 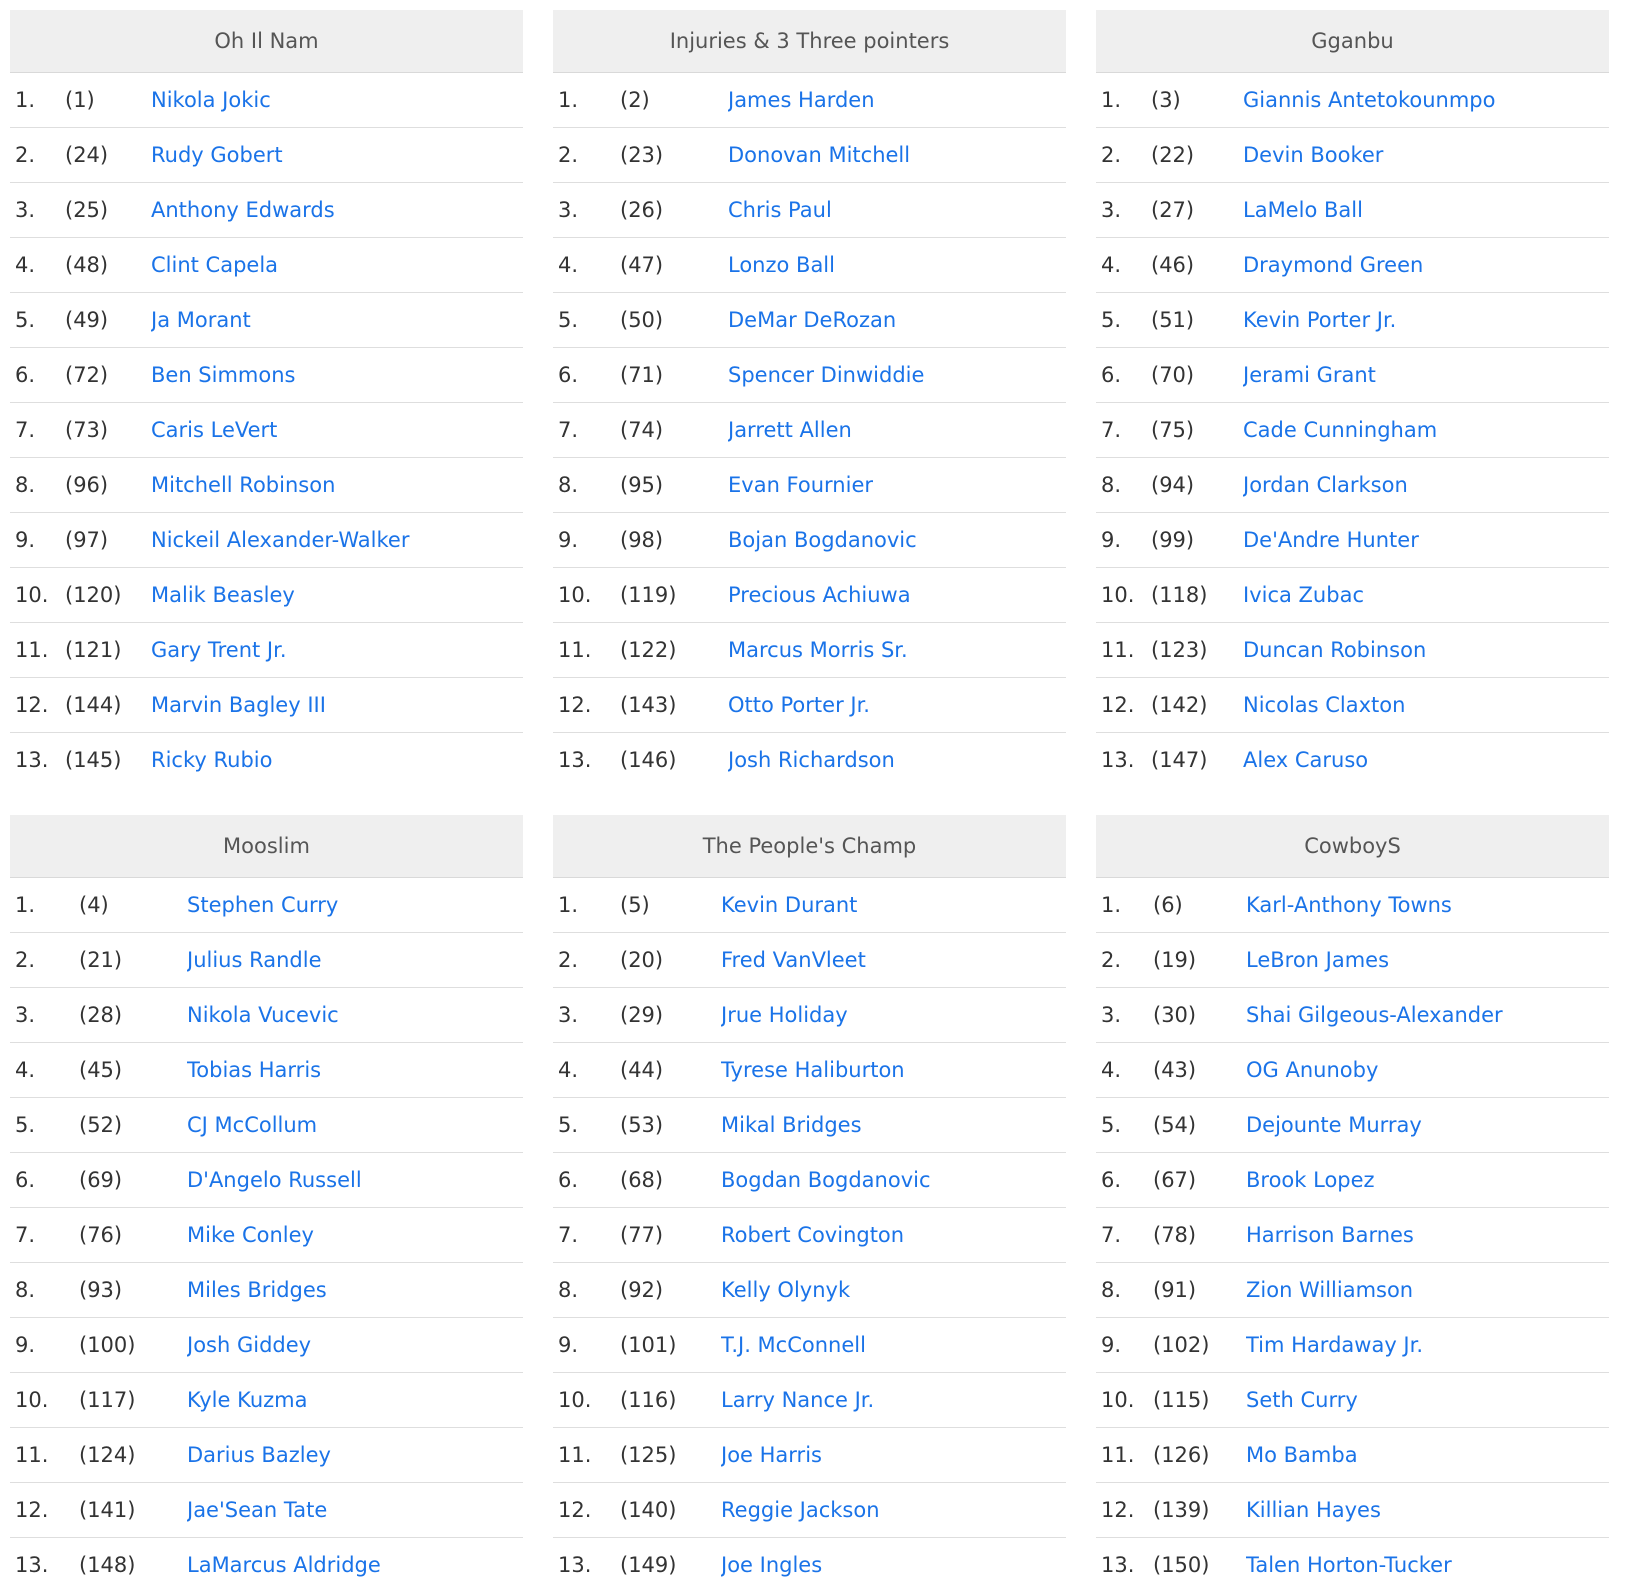 What do you see at coordinates (1197, 650) in the screenshot?
I see `overall-pick-number: (123)` at bounding box center [1197, 650].